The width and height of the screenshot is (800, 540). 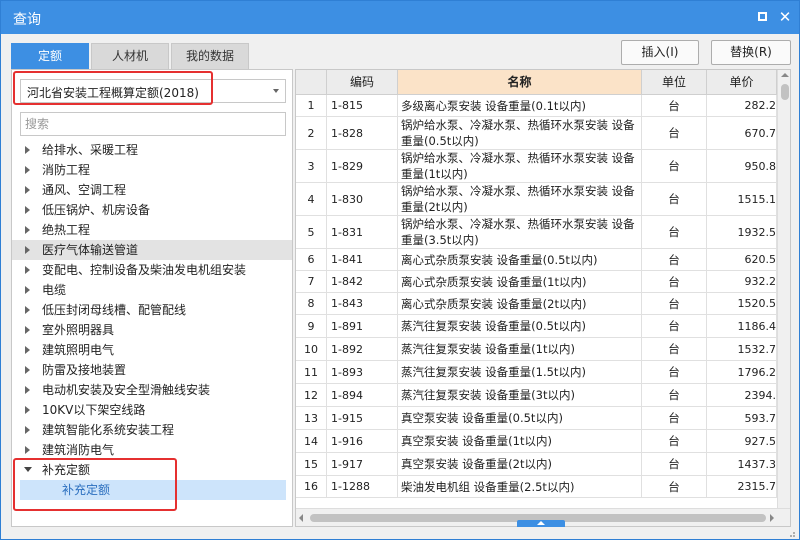 I want to click on vertical-scroll-thumb, so click(x=785, y=92).